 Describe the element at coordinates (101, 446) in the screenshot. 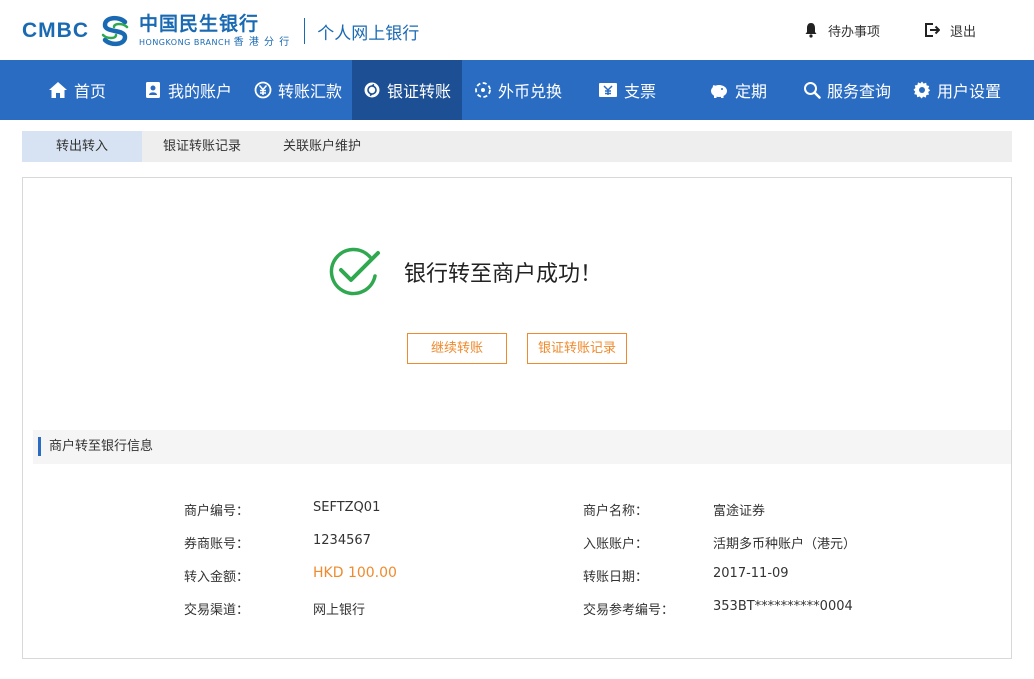

I see `section-title: 商户转至银行信息` at that location.